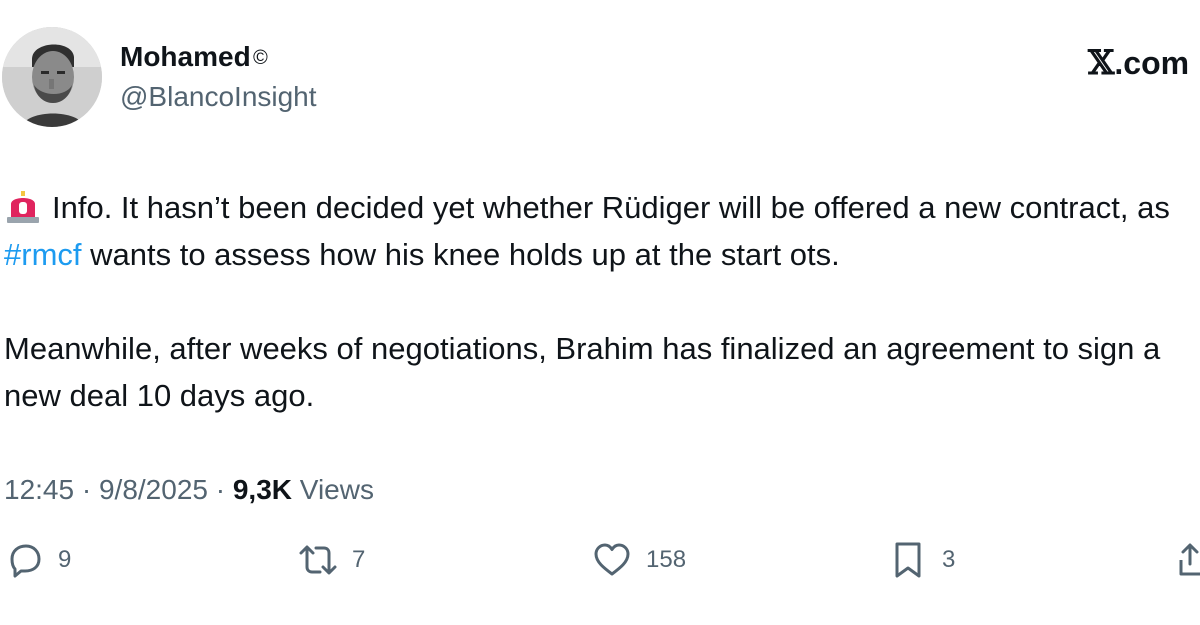 The image size is (1200, 625). What do you see at coordinates (65, 559) in the screenshot?
I see `reply-count: 9` at bounding box center [65, 559].